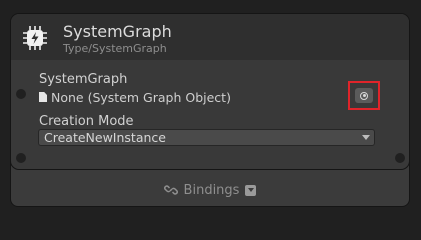  I want to click on system-graph-value: None (System Graph Object), so click(141, 97).